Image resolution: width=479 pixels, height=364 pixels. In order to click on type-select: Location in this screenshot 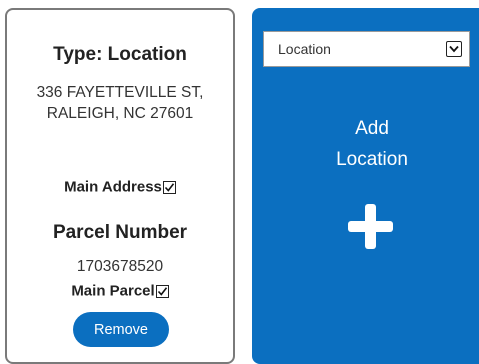, I will do `click(366, 49)`.